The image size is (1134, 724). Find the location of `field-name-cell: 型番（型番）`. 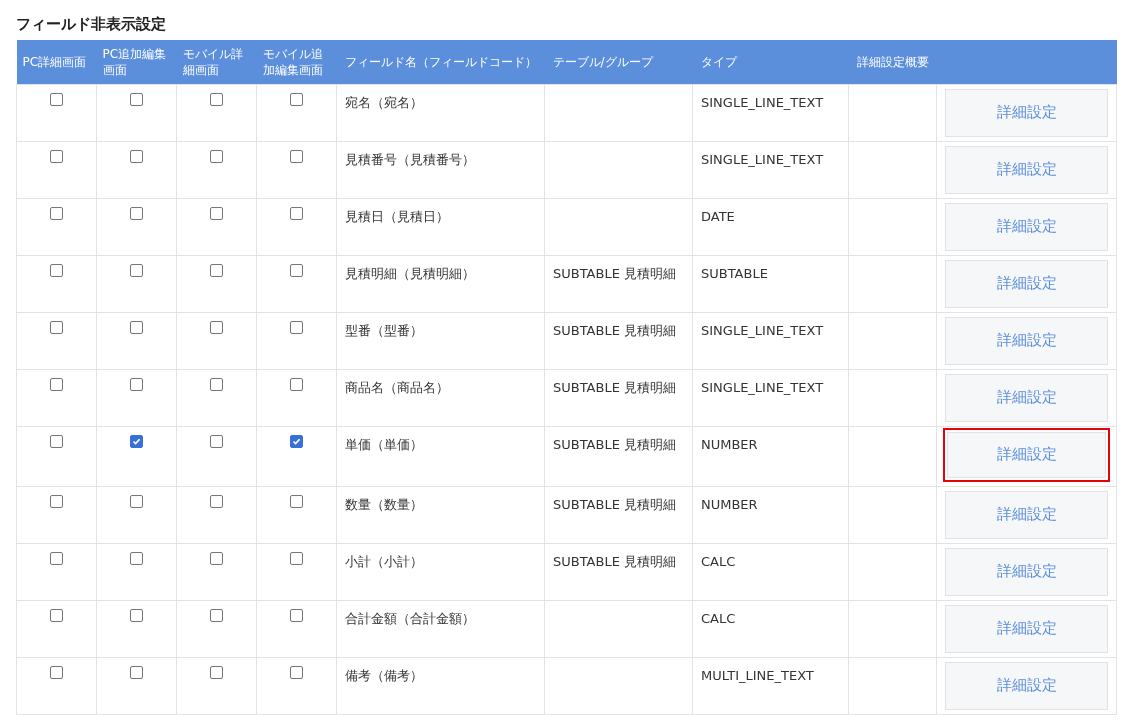

field-name-cell: 型番（型番） is located at coordinates (440, 340).